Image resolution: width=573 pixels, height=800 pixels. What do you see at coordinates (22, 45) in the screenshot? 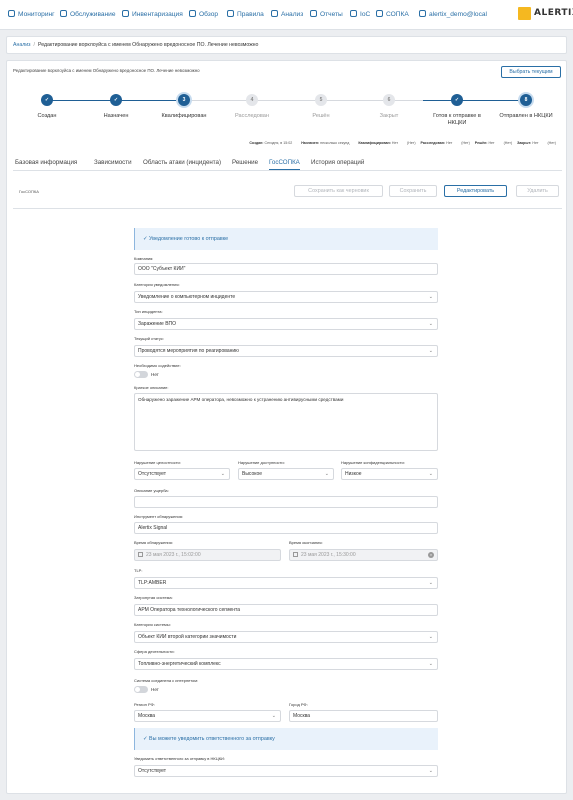
I see `breadcrumb-root: Анализ` at bounding box center [22, 45].